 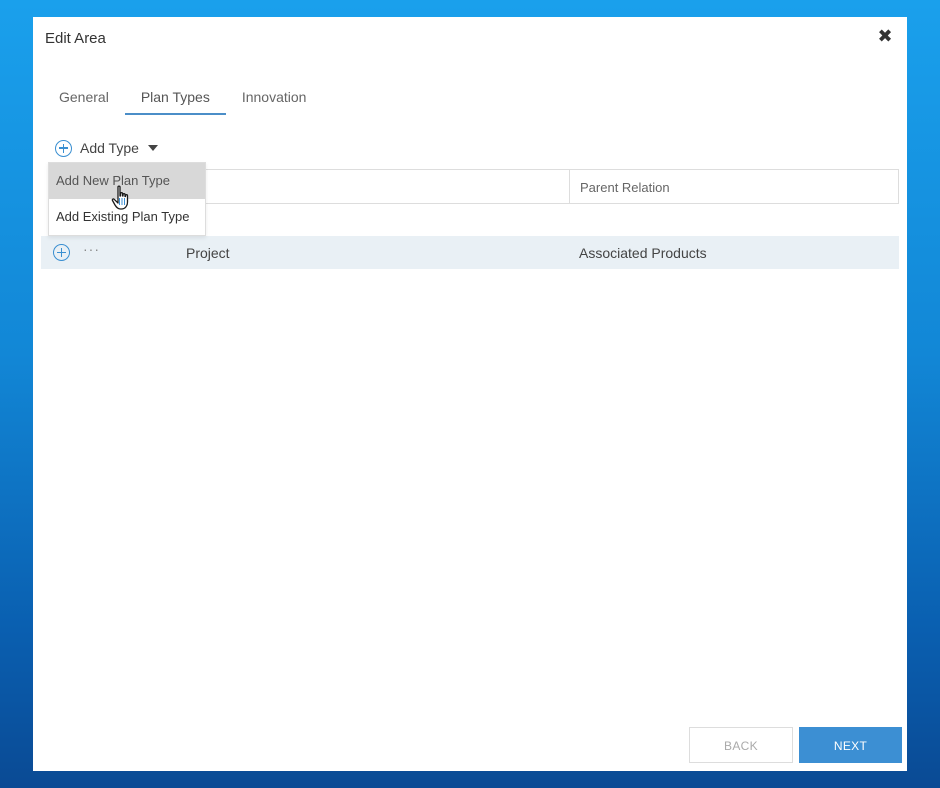 What do you see at coordinates (91, 249) in the screenshot?
I see `more-options-icon: ···` at bounding box center [91, 249].